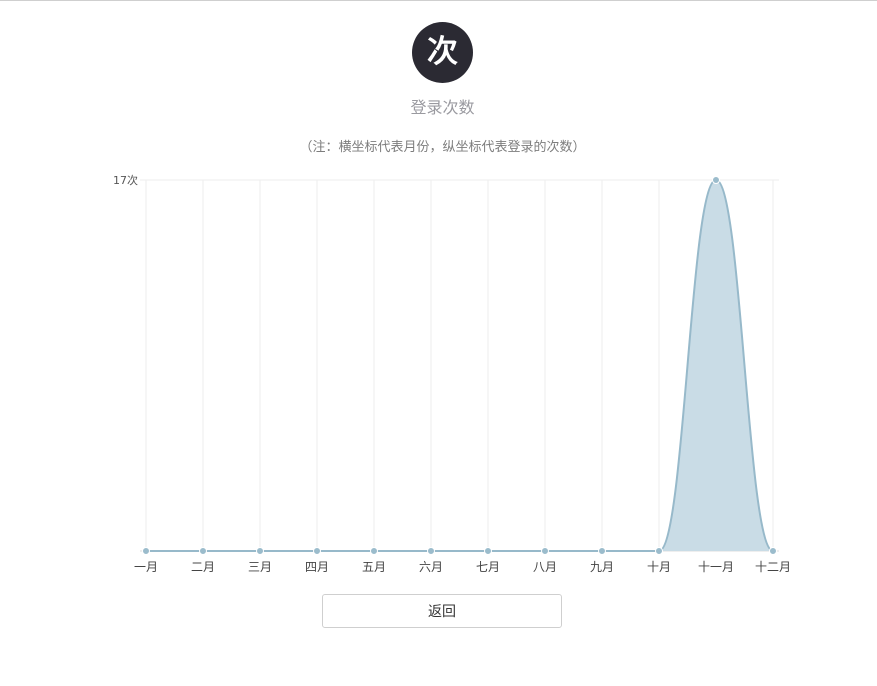 The width and height of the screenshot is (877, 686). What do you see at coordinates (203, 567) in the screenshot?
I see `x-tick-label: 二月` at bounding box center [203, 567].